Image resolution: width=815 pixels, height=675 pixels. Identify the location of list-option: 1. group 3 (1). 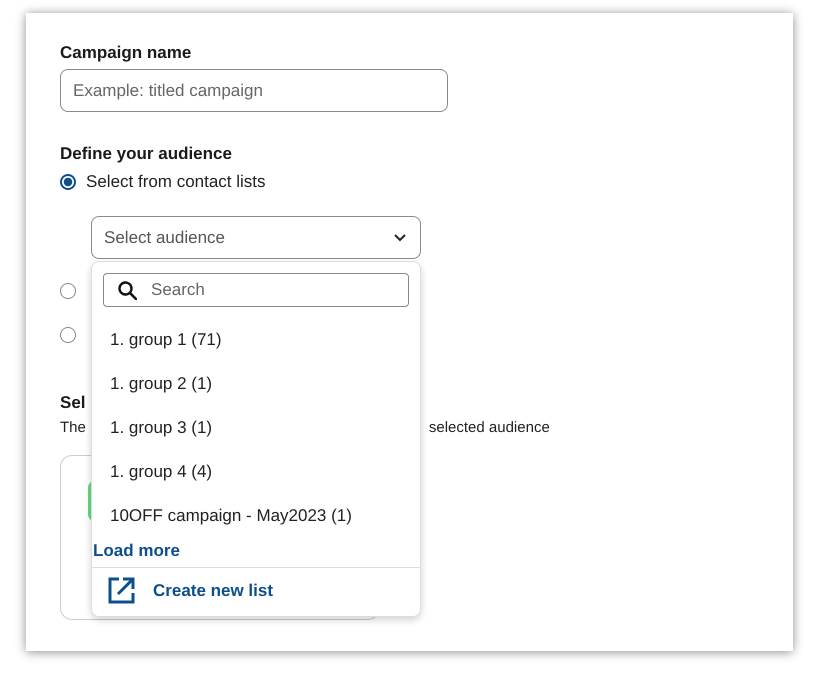
(256, 428).